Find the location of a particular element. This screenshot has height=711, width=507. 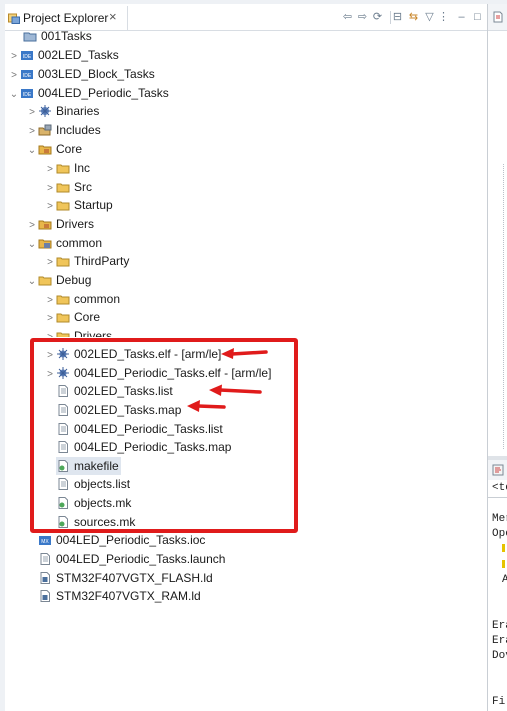

console-text: Ope is located at coordinates (499, 534).